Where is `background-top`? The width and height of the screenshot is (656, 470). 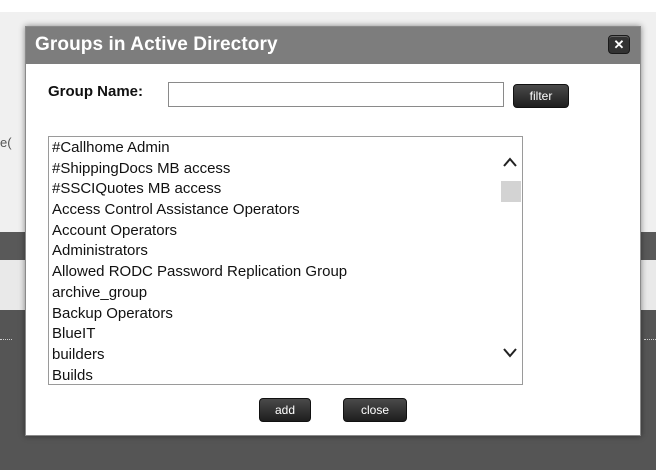 background-top is located at coordinates (328, 6).